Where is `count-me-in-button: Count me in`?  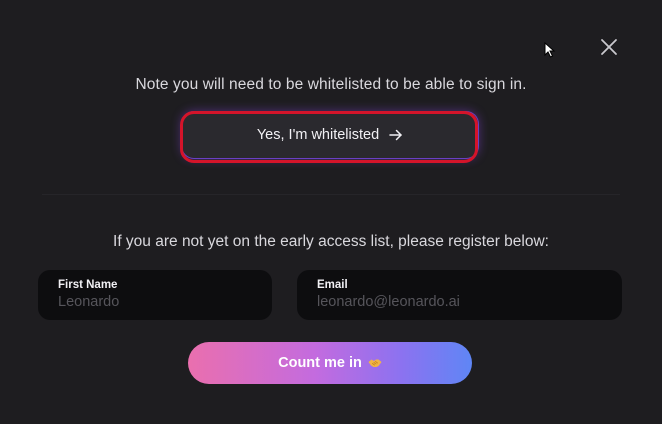
count-me-in-button: Count me in is located at coordinates (330, 363).